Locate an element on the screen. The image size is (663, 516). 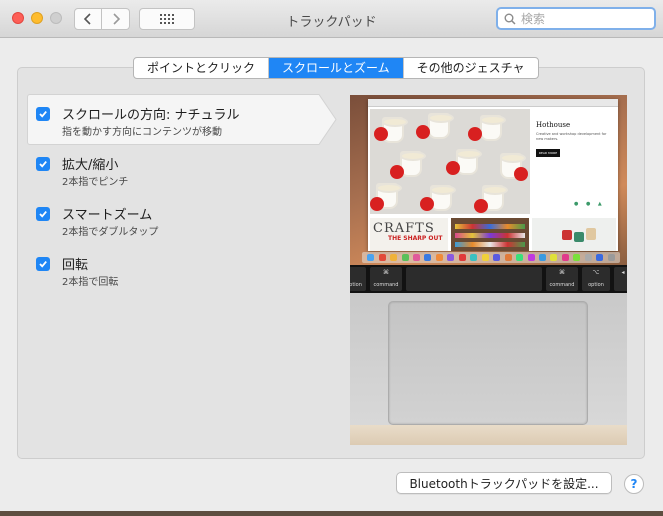
touchbar-command-right: ⌘ command is located at coordinates (562, 279).